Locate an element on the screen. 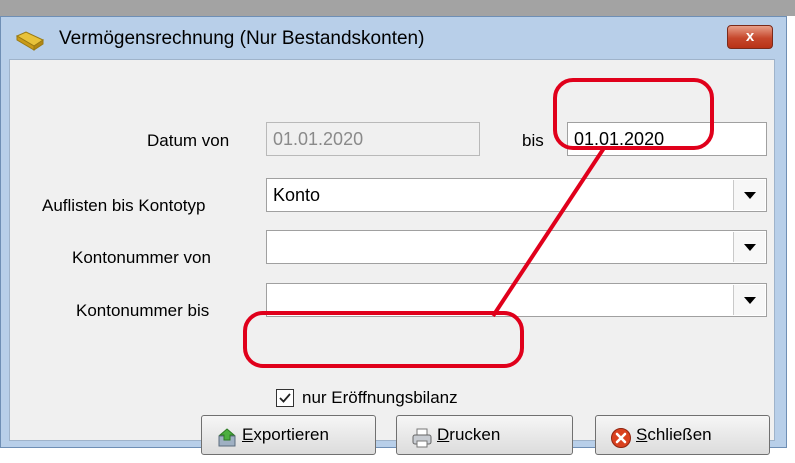 The height and width of the screenshot is (463, 795). background-strip is located at coordinates (397, 8).